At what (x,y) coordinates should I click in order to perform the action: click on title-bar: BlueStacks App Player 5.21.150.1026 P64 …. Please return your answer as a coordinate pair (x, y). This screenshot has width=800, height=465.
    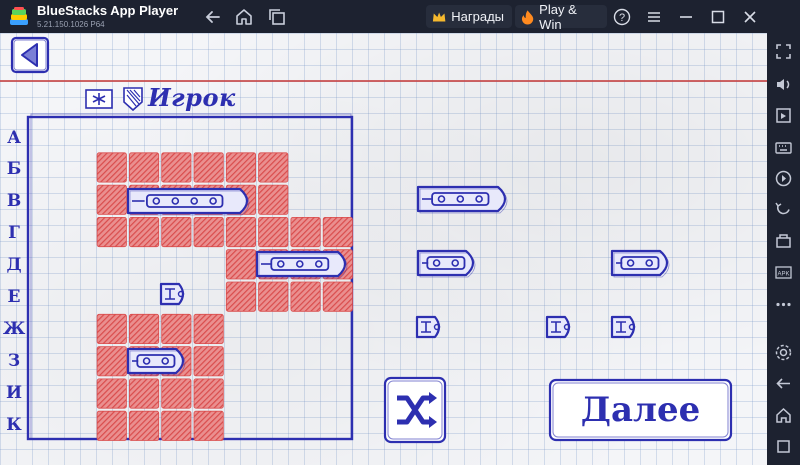
    Looking at the image, I should click on (400, 16).